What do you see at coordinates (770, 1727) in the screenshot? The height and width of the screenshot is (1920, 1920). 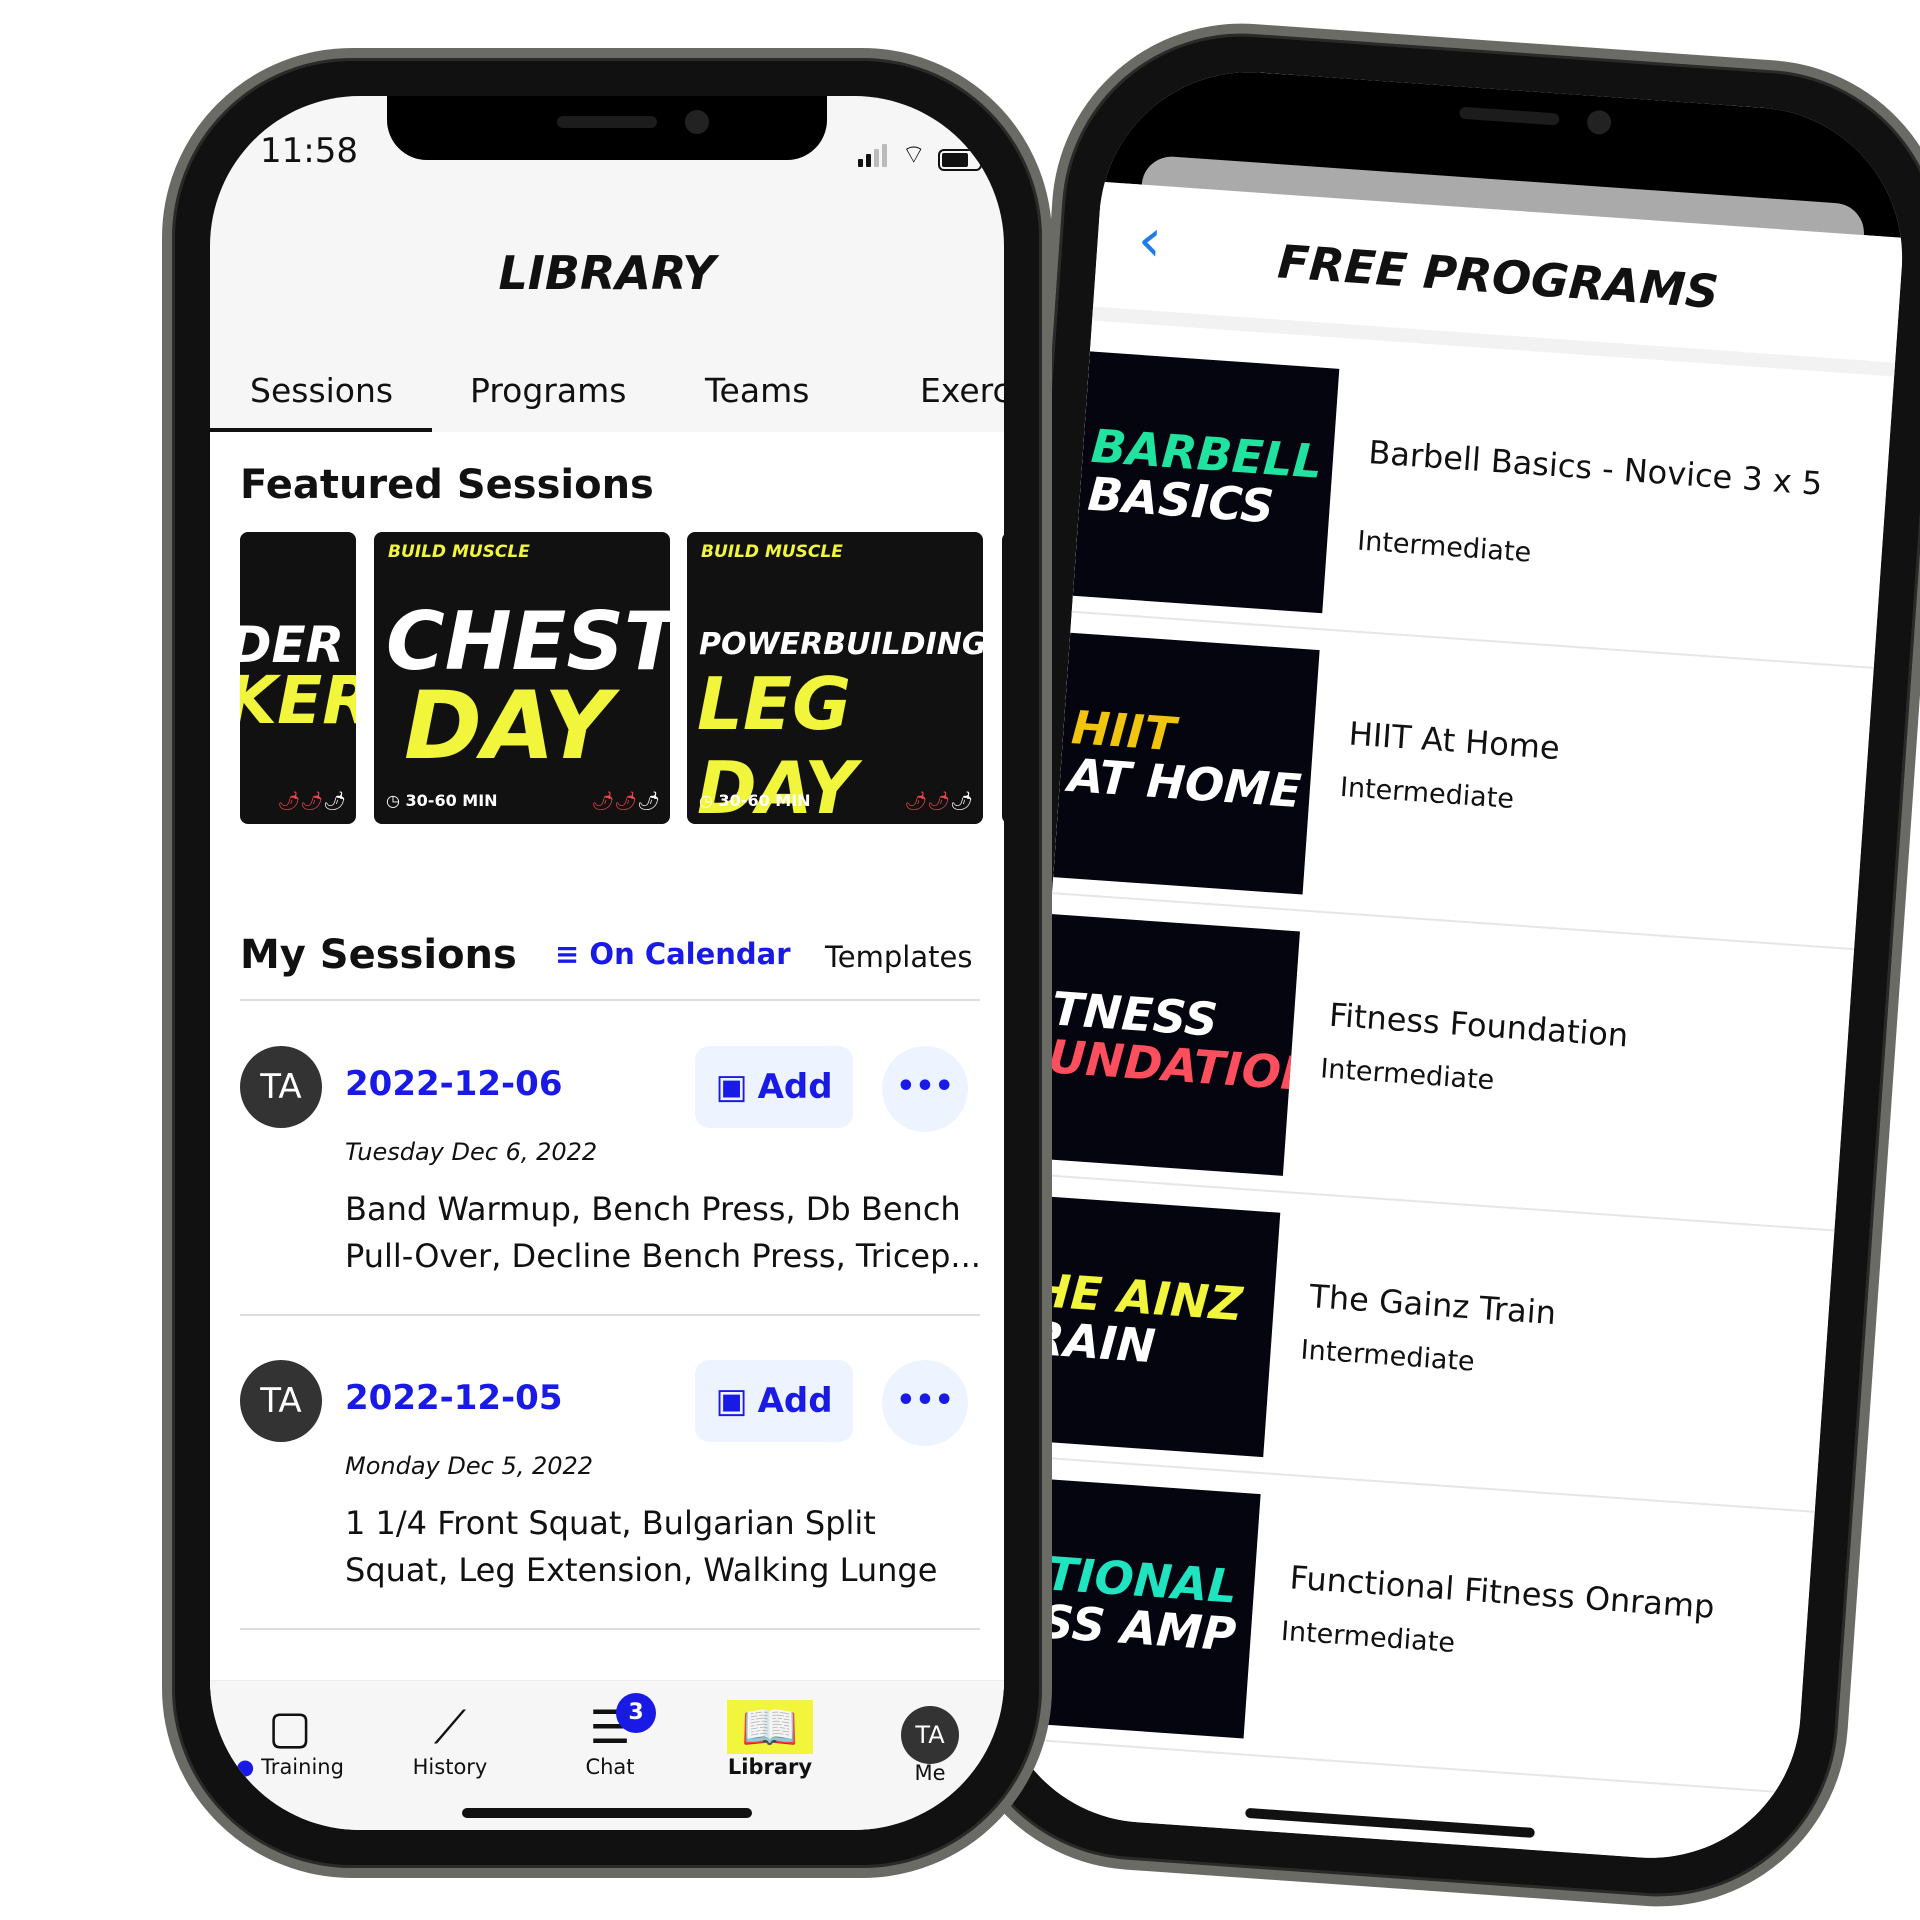 I see `book-icon: 📖` at bounding box center [770, 1727].